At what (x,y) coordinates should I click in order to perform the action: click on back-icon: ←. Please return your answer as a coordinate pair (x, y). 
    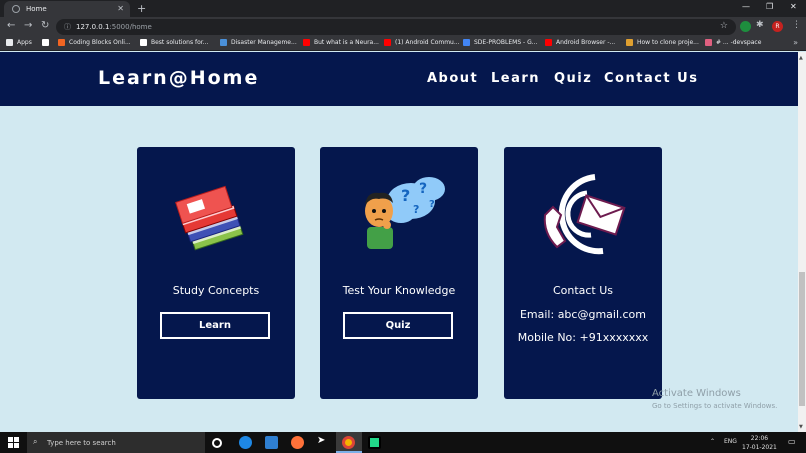
    Looking at the image, I should click on (11, 25).